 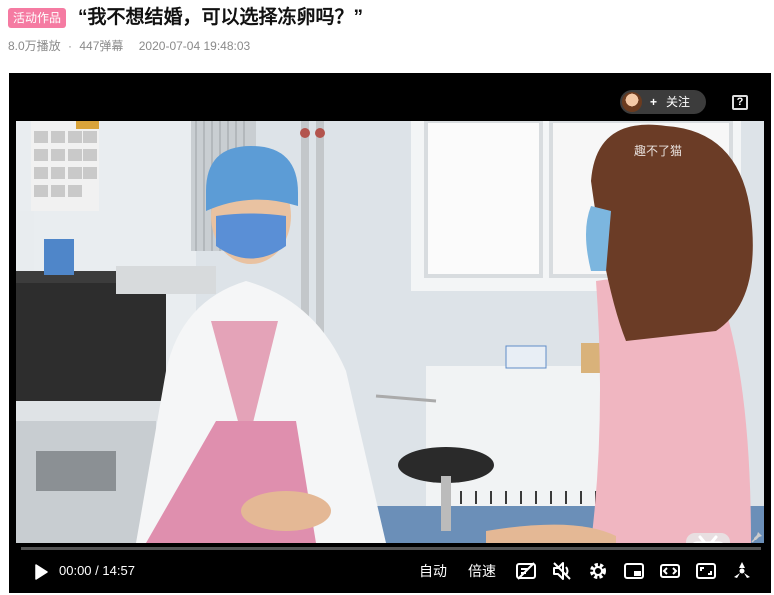 What do you see at coordinates (482, 571) in the screenshot?
I see `speed-button: 倍速` at bounding box center [482, 571].